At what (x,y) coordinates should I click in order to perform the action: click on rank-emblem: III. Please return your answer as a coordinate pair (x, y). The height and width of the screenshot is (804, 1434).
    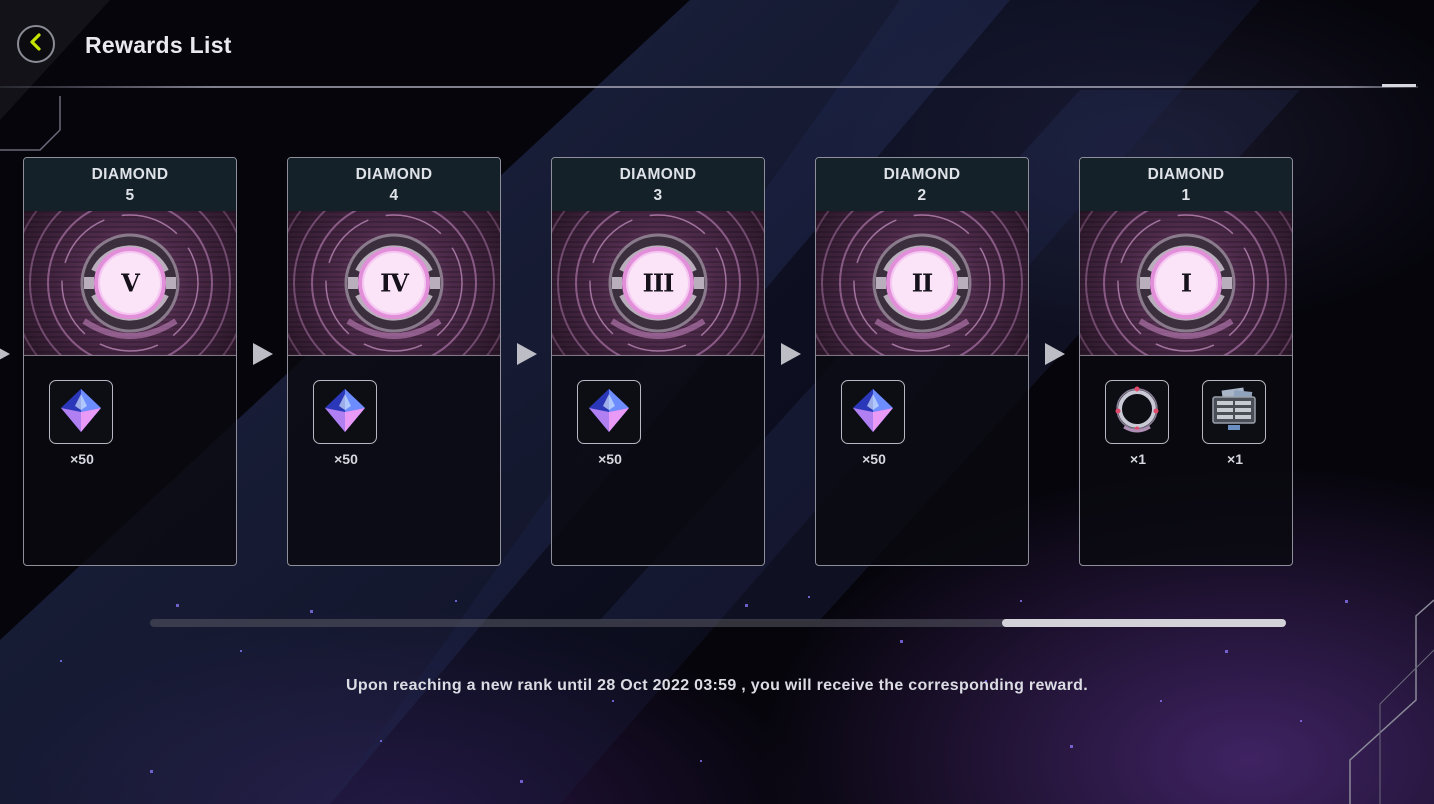
    Looking at the image, I should click on (658, 283).